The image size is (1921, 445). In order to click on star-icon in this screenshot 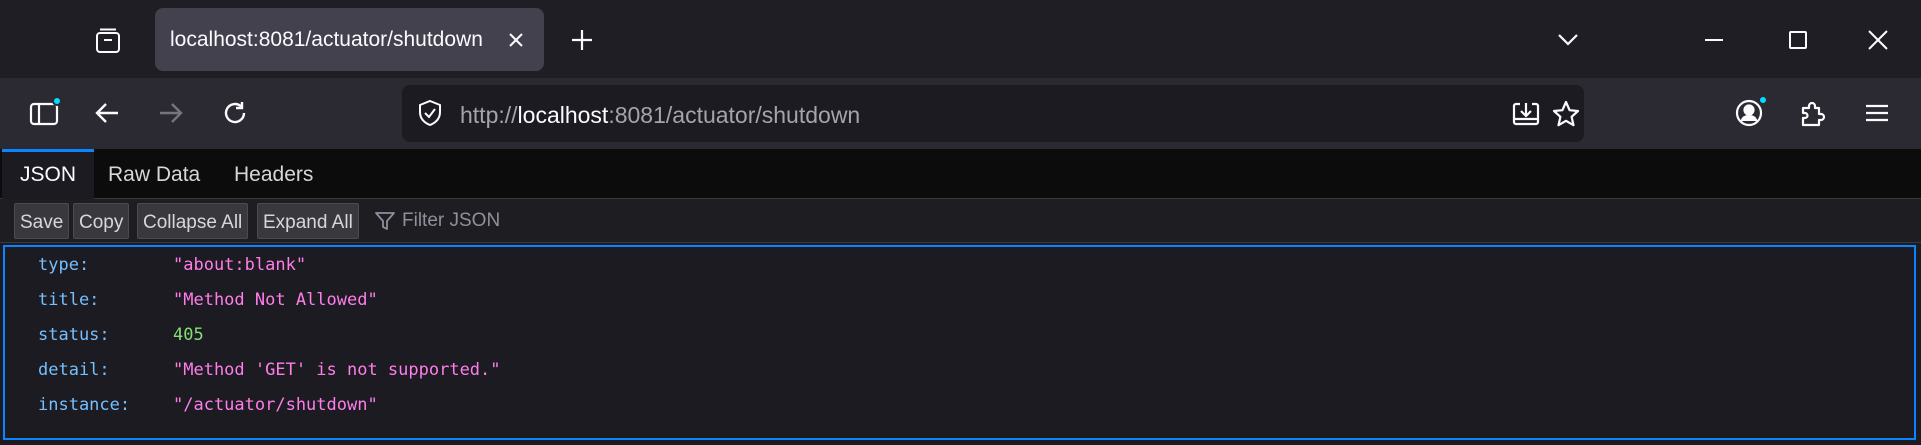, I will do `click(1566, 114)`.